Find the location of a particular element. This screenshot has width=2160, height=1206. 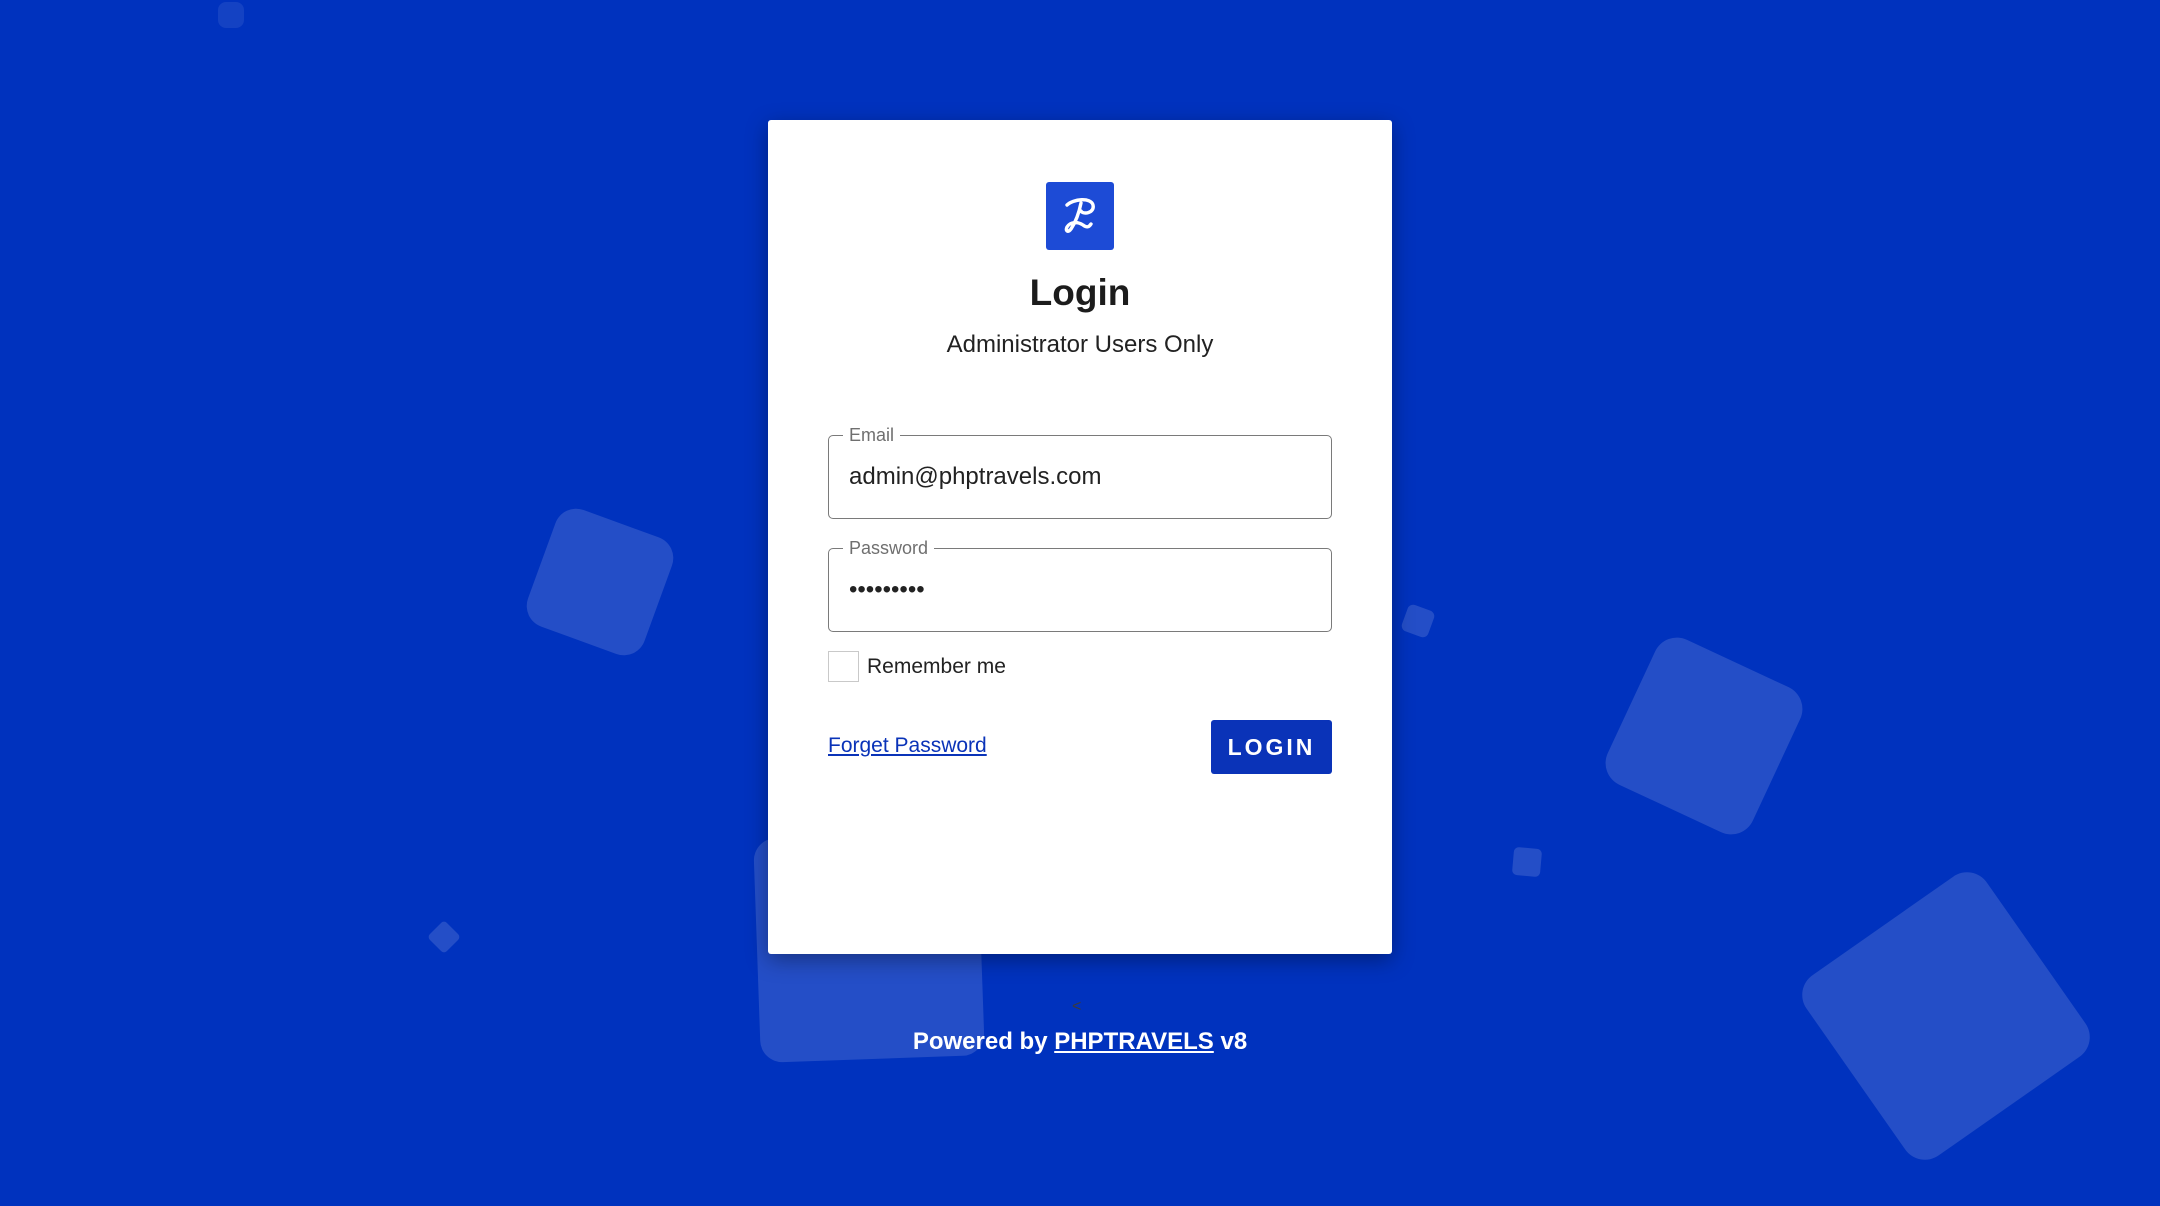

password-field: Password is located at coordinates (1080, 584).